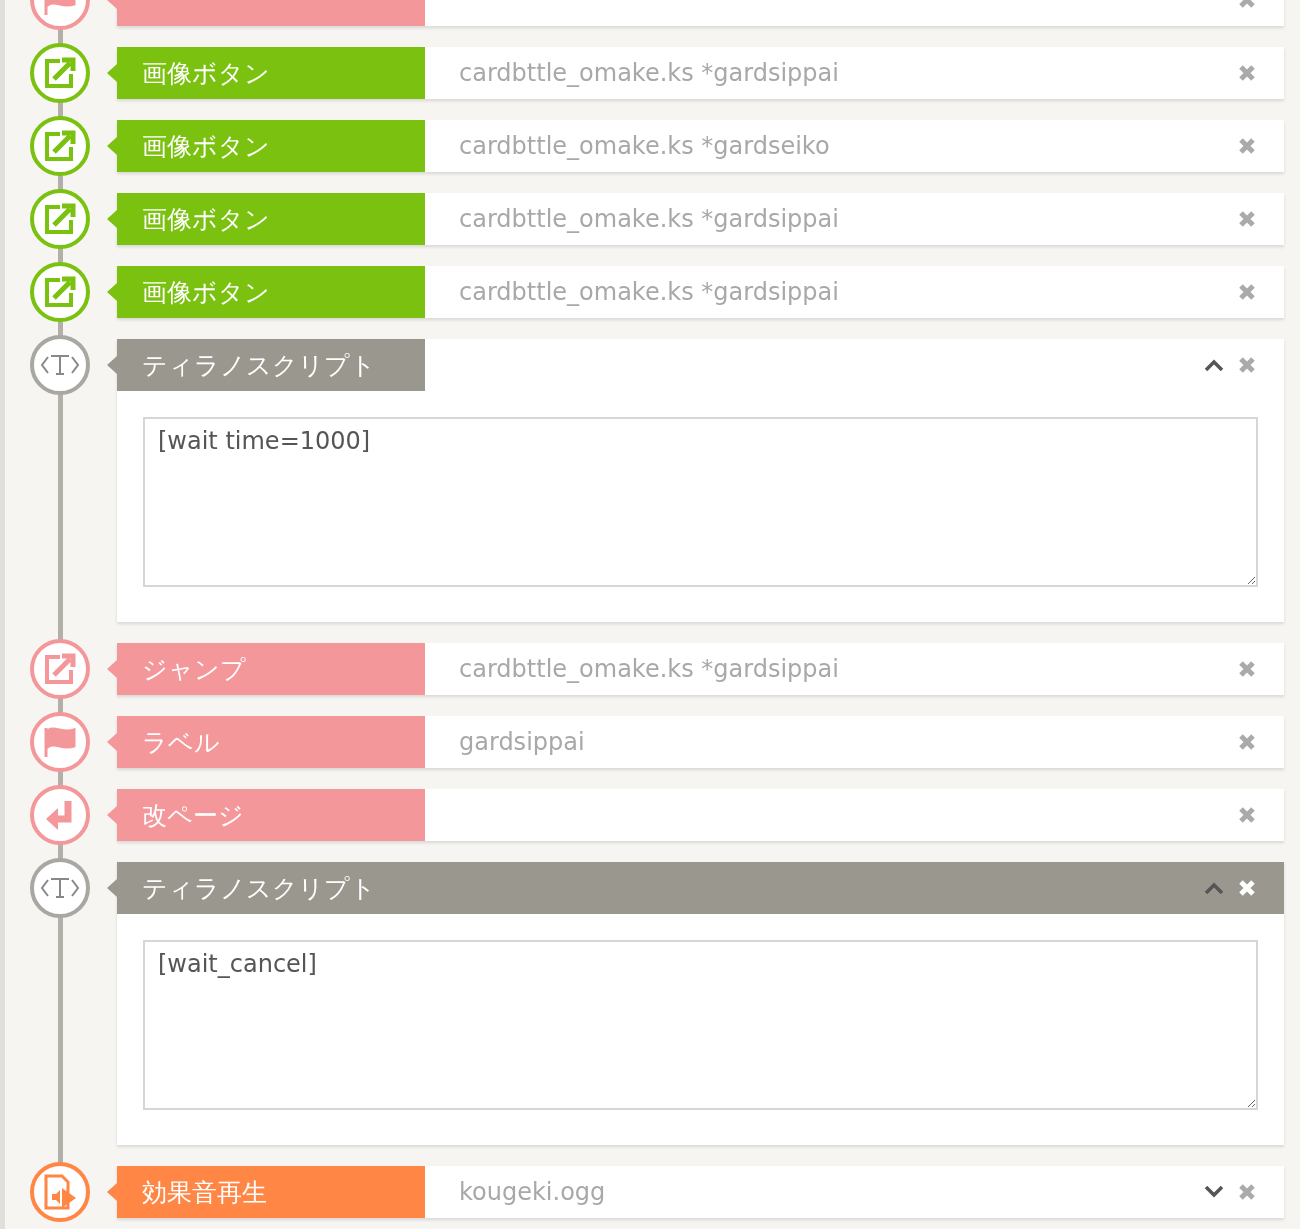 The width and height of the screenshot is (1300, 1229). What do you see at coordinates (700, 1025) in the screenshot?
I see `script-textarea: [wait_cancel]` at bounding box center [700, 1025].